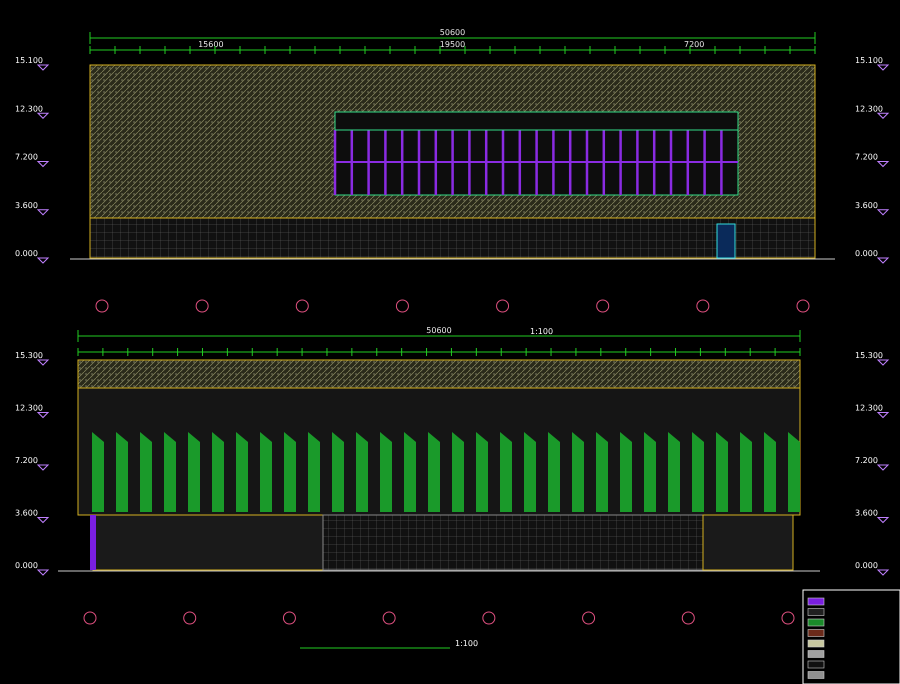  Describe the element at coordinates (453, 44) in the screenshot. I see `dimension-text: 19500` at that location.